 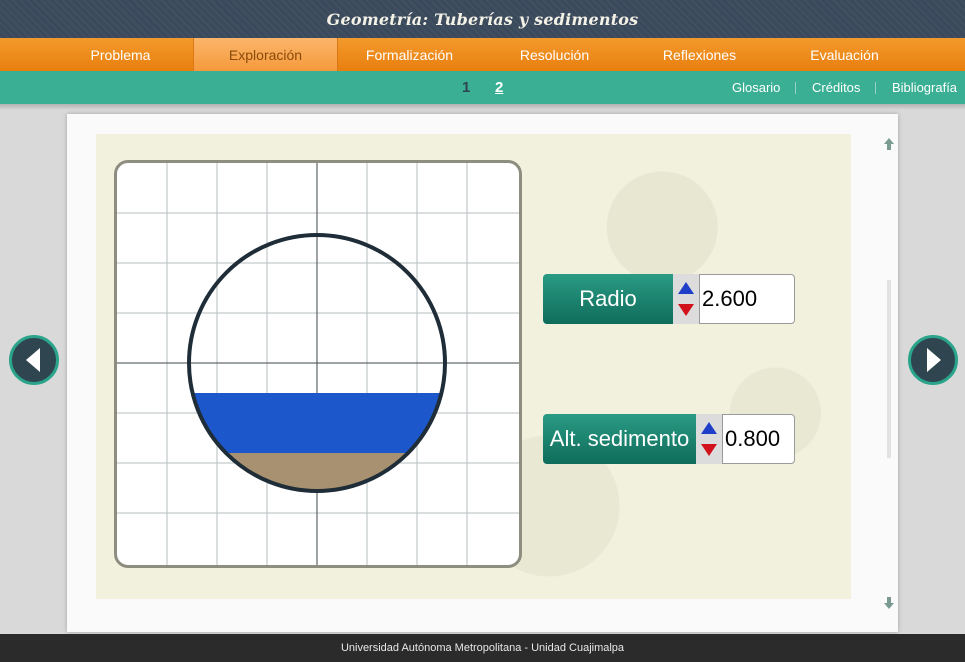 I want to click on arrow-down-icon, so click(x=889, y=603).